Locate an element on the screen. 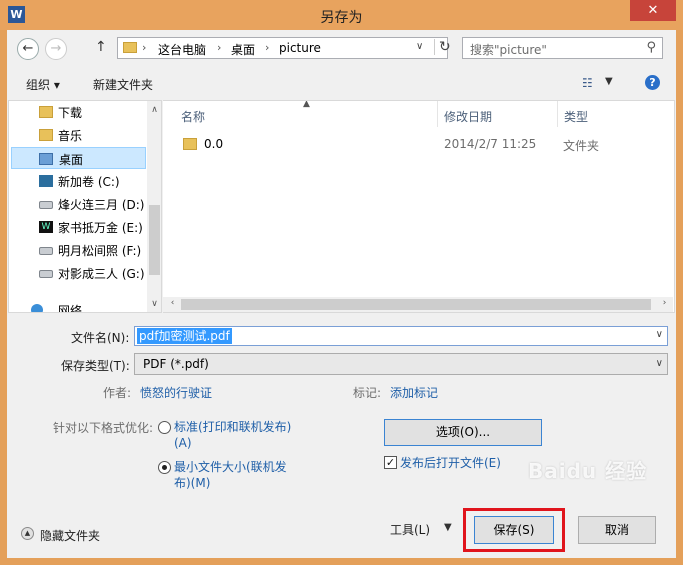  column-header-name: ▲ 名称 is located at coordinates (303, 114).